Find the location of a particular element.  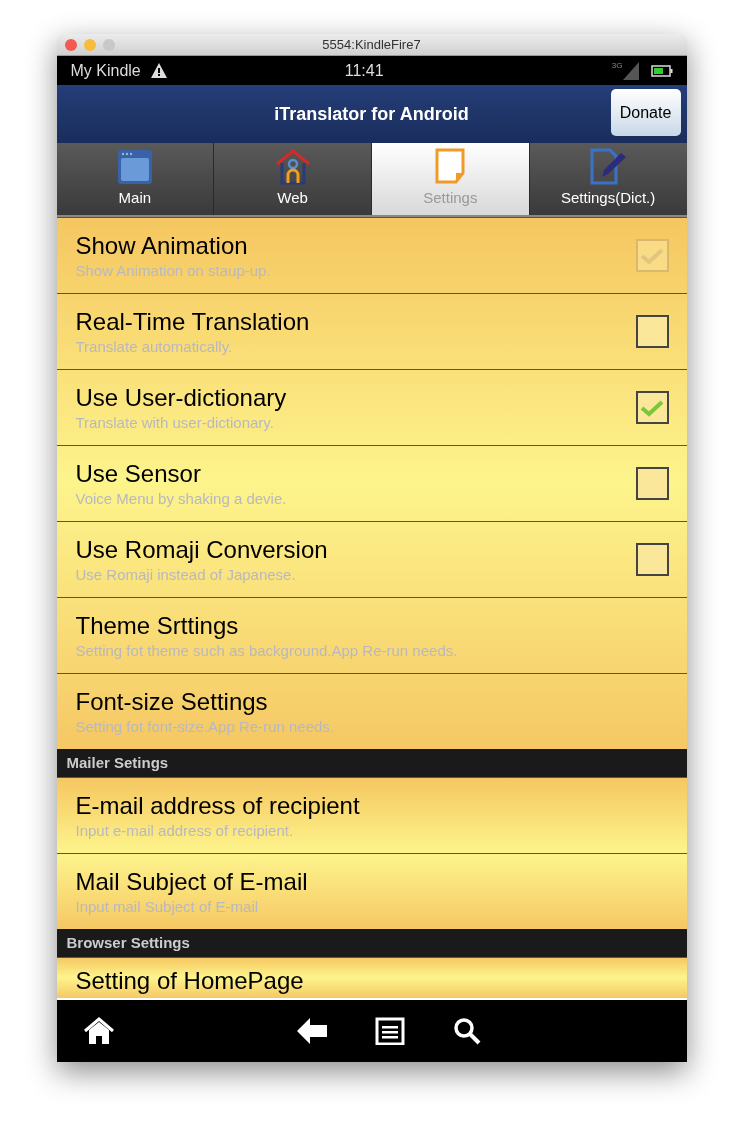

settings-row: Real-Time Translation Translate automatically. is located at coordinates (371, 331).